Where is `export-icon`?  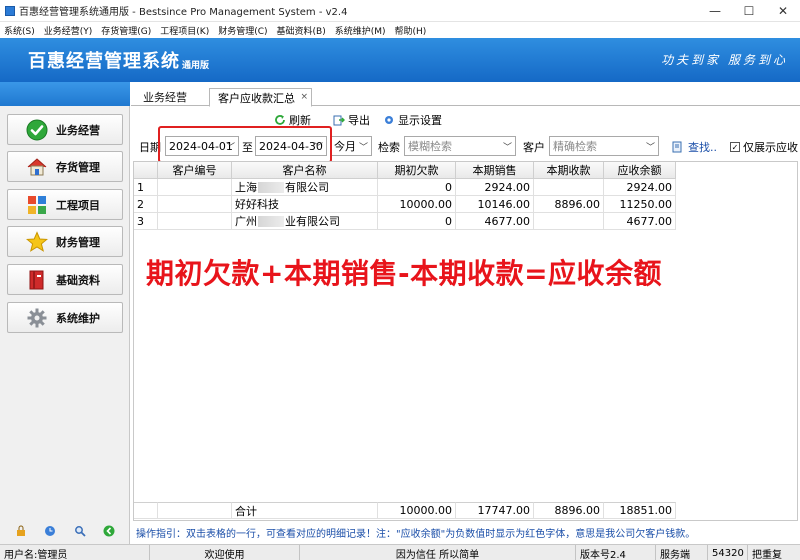
export-icon is located at coordinates (339, 120).